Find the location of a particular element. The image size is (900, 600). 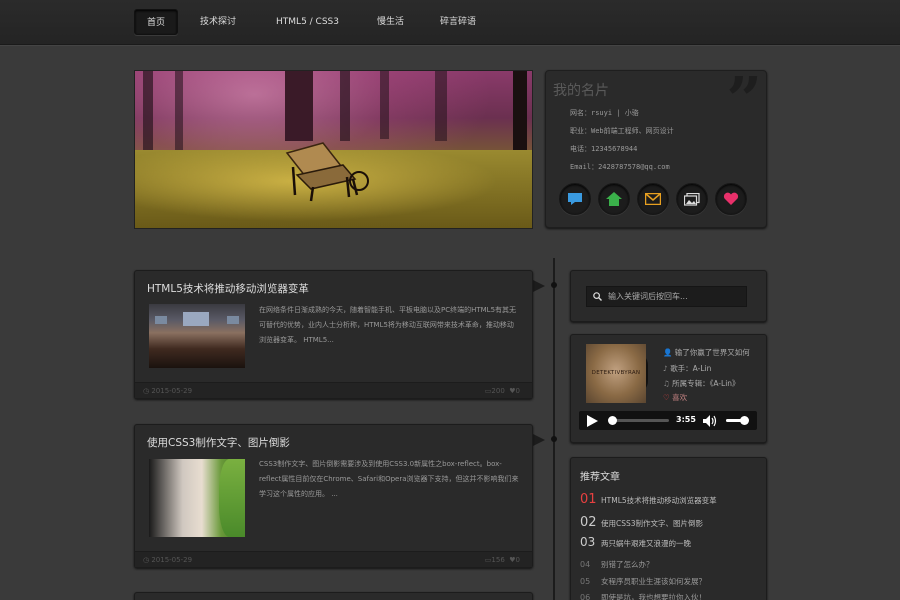

article-title: 使用CSS3制作文字、图片倒影 is located at coordinates (218, 442).